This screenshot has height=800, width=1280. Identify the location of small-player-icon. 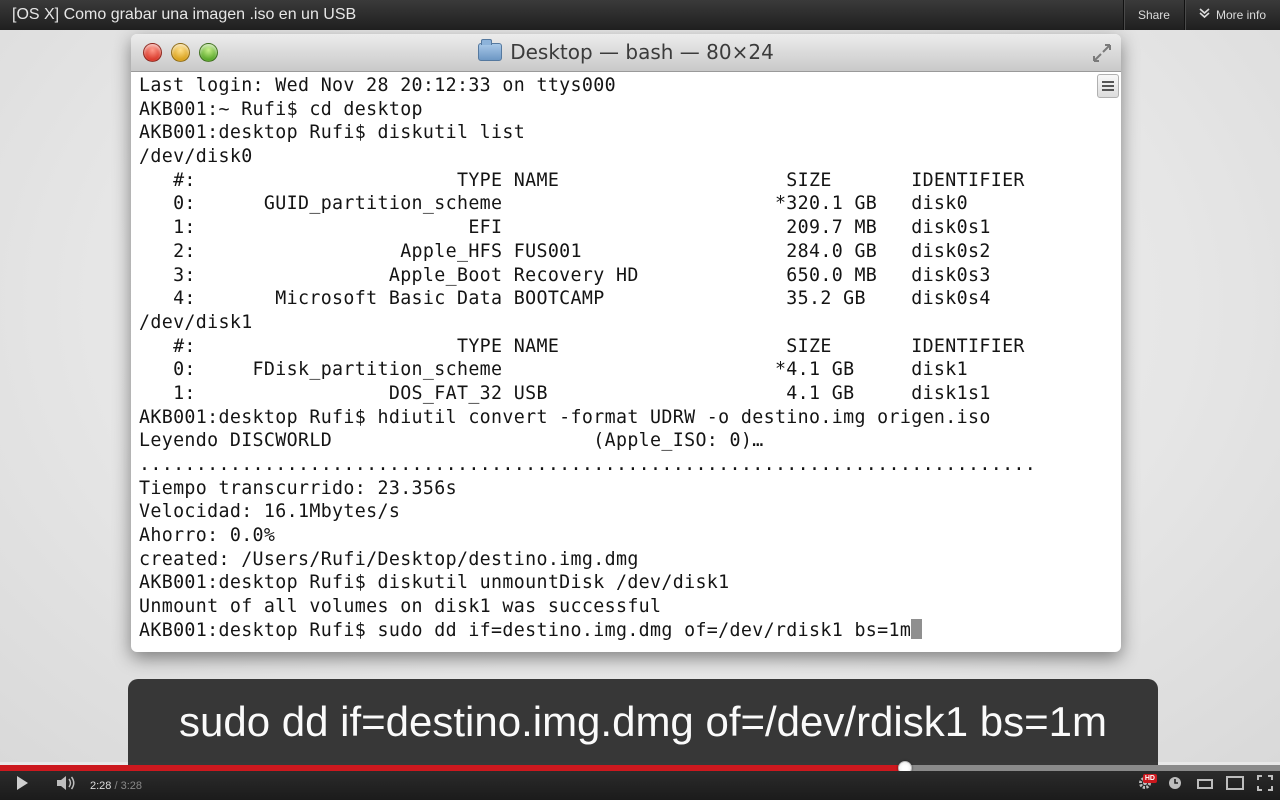
(1205, 786).